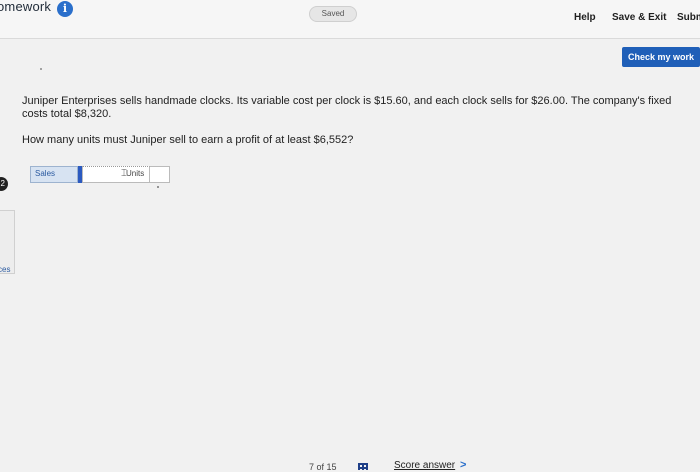 The width and height of the screenshot is (700, 472). What do you see at coordinates (323, 467) in the screenshot?
I see `page-count: 7 of 15` at bounding box center [323, 467].